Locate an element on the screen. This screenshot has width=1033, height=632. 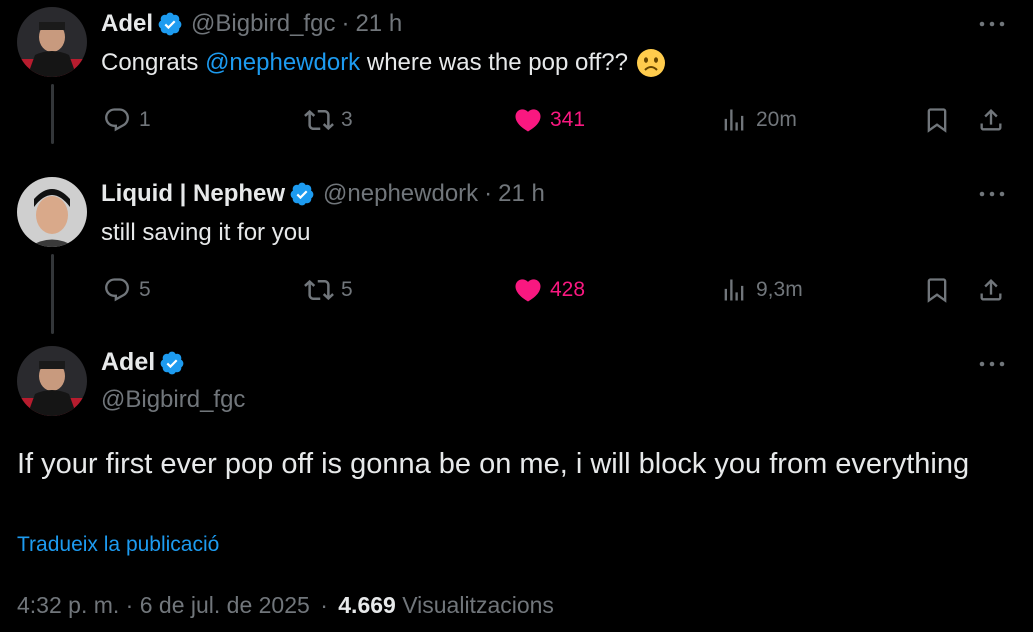
reply-button: 5 is located at coordinates (126, 290).